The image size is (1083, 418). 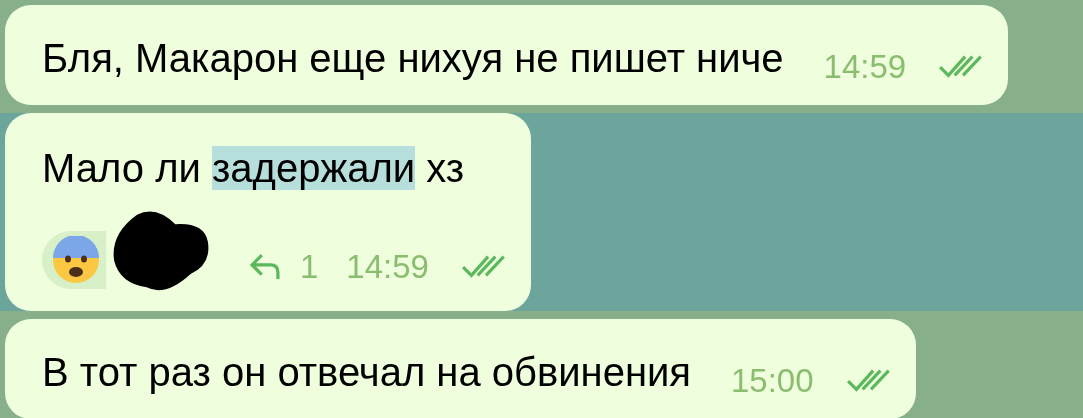 I want to click on message-text: Мало ли задержали хз, so click(x=254, y=168).